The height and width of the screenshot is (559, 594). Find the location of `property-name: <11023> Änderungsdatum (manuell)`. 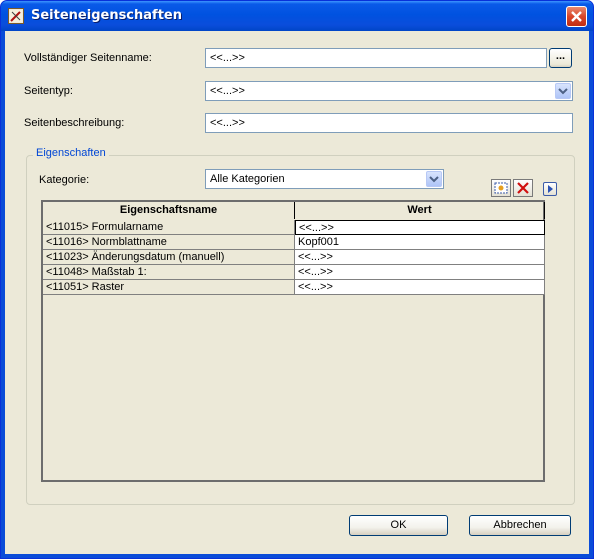

property-name: <11023> Änderungsdatum (manuell) is located at coordinates (169, 257).